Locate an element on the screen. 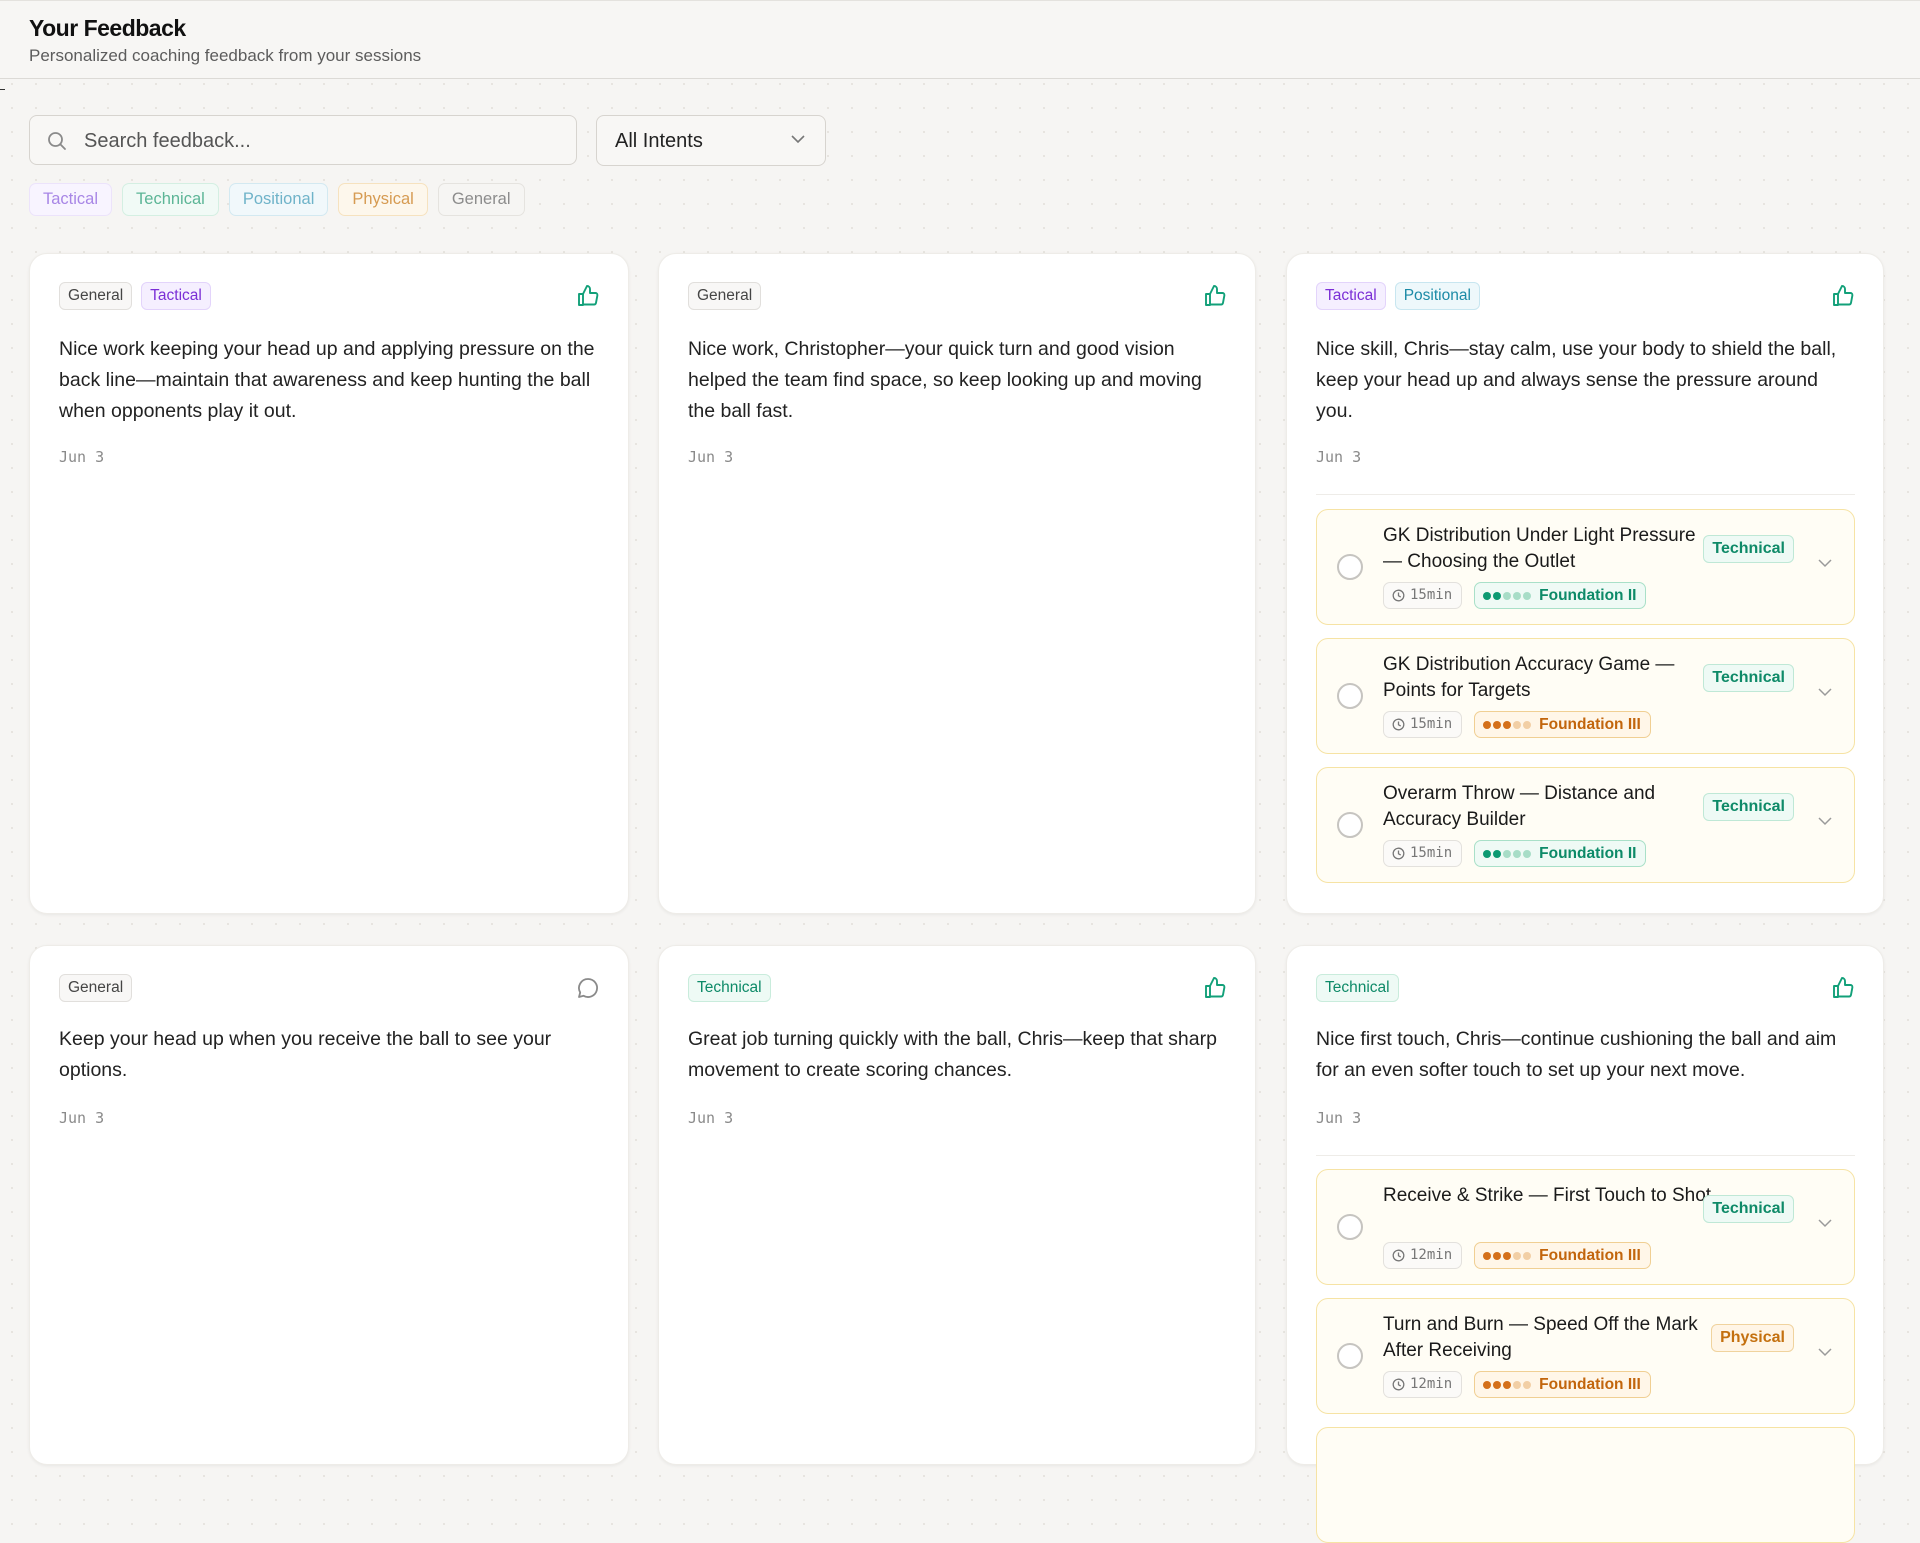 This screenshot has width=1920, height=1543. chip-physical: Physical is located at coordinates (383, 199).